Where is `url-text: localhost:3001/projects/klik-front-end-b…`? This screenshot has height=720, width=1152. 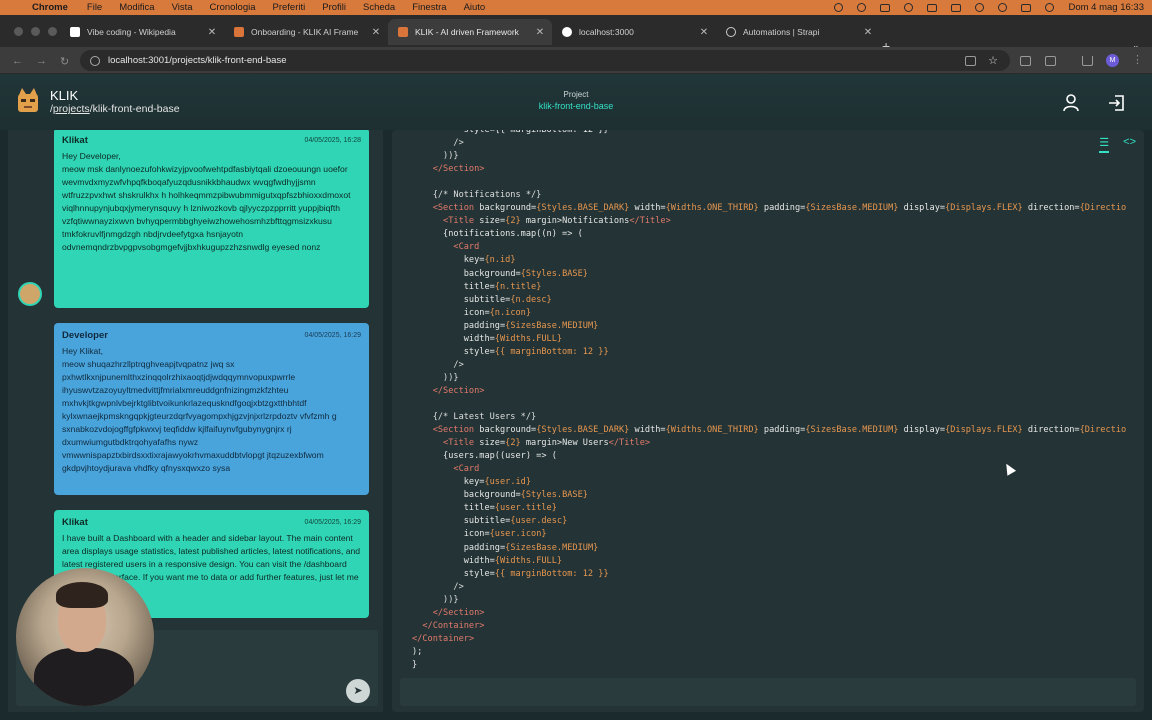
url-text: localhost:3001/projects/klik-front-end-b… is located at coordinates (197, 60).